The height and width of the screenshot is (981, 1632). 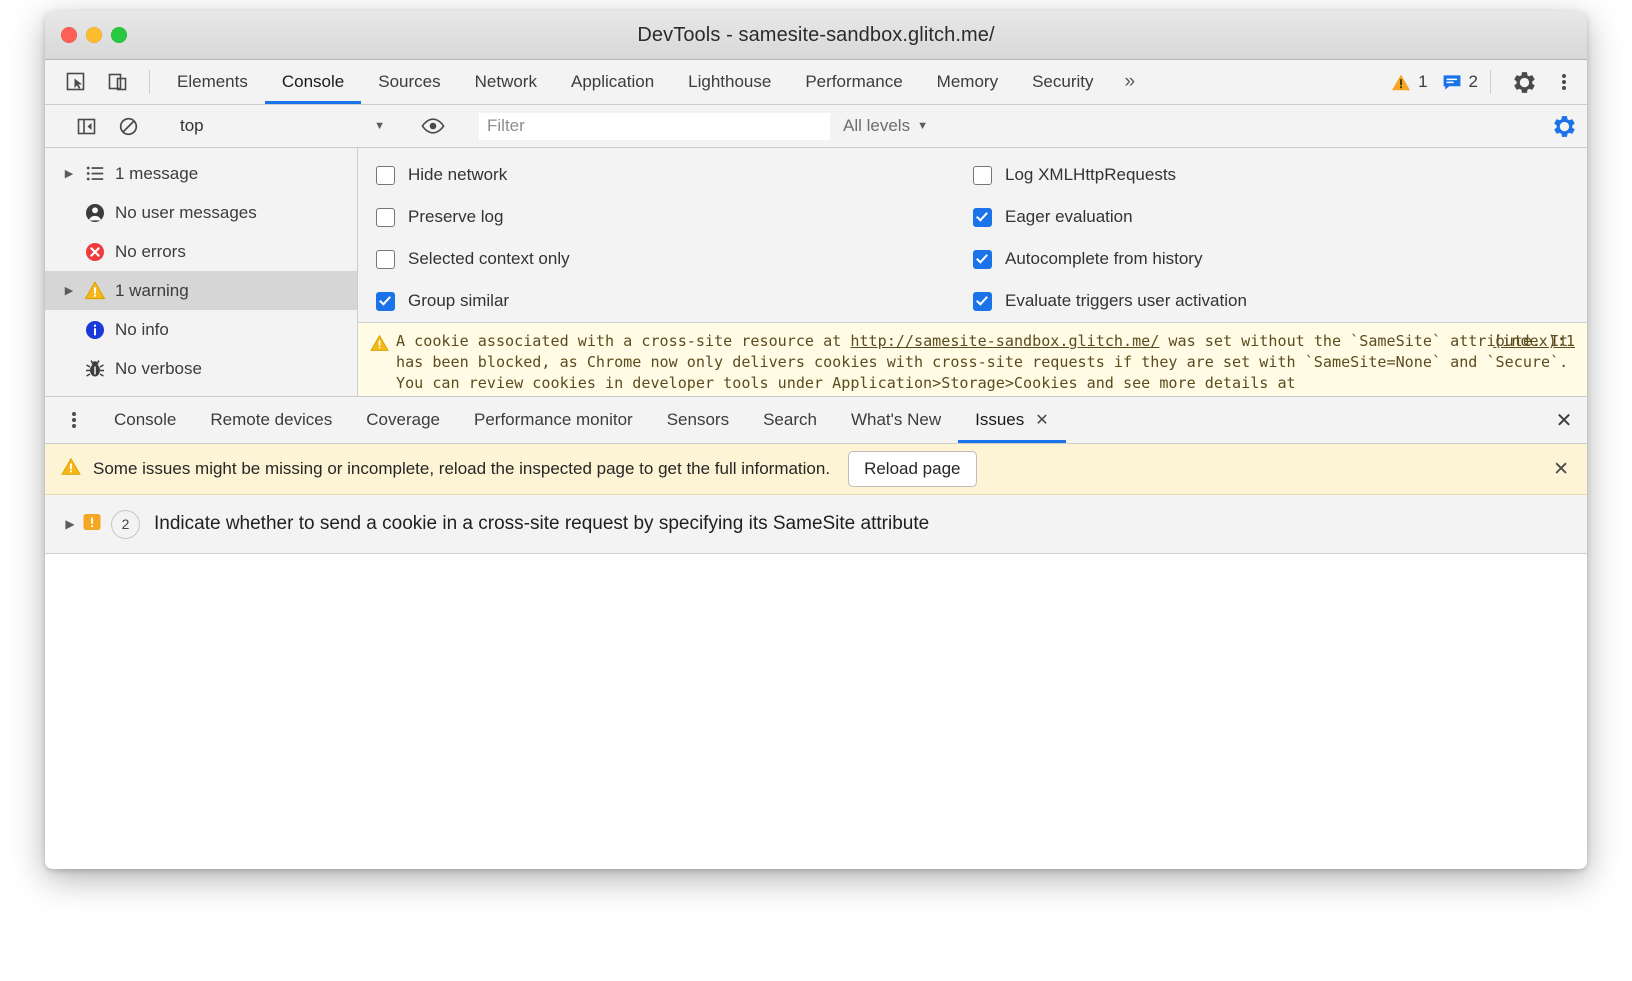 What do you see at coordinates (118, 82) in the screenshot?
I see `device-toolbar-icon` at bounding box center [118, 82].